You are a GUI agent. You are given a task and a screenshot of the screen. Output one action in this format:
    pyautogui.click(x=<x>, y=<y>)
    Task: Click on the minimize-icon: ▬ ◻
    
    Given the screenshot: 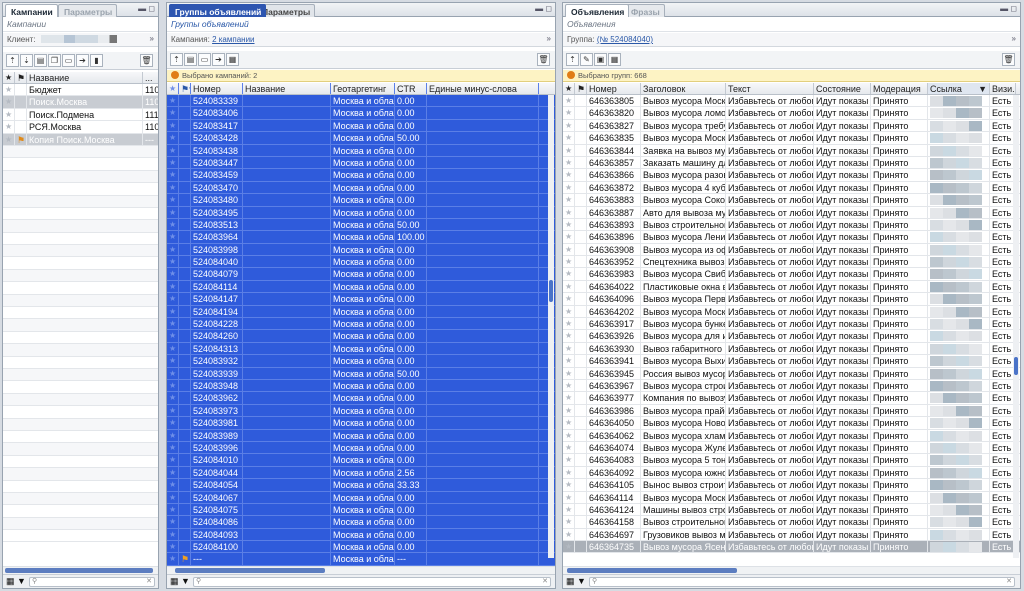 What is the action you would take?
    pyautogui.click(x=543, y=8)
    